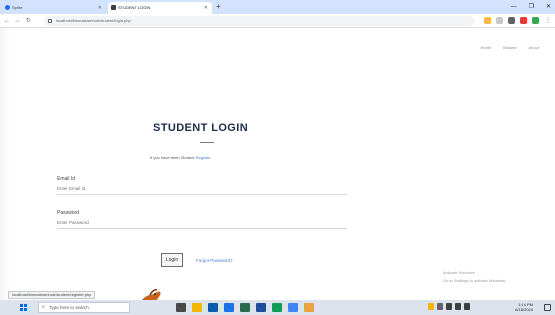 The image size is (555, 315). What do you see at coordinates (261, 307) in the screenshot?
I see `word-icon` at bounding box center [261, 307].